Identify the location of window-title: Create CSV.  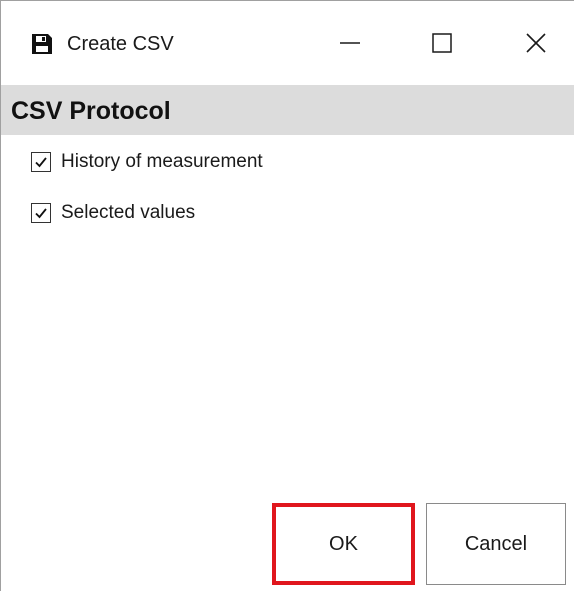
(120, 44).